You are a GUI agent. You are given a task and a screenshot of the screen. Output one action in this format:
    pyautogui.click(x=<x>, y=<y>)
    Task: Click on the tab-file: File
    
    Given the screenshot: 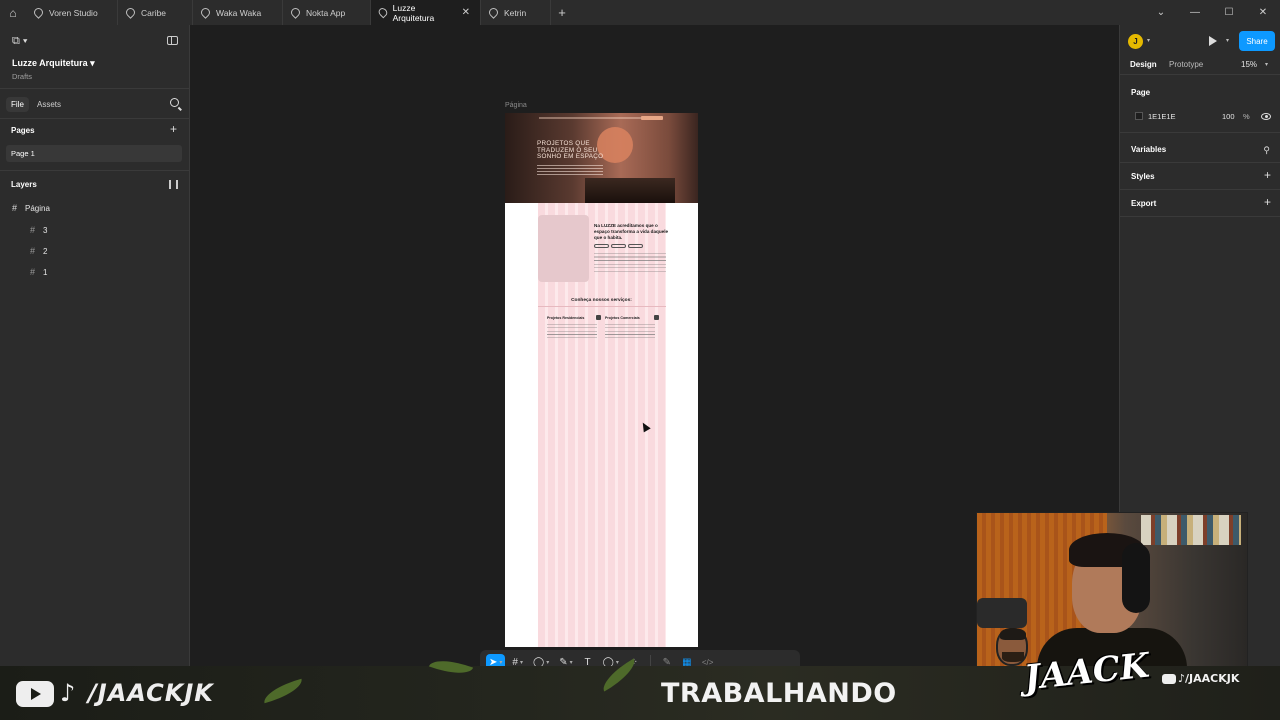 What is the action you would take?
    pyautogui.click(x=17, y=104)
    